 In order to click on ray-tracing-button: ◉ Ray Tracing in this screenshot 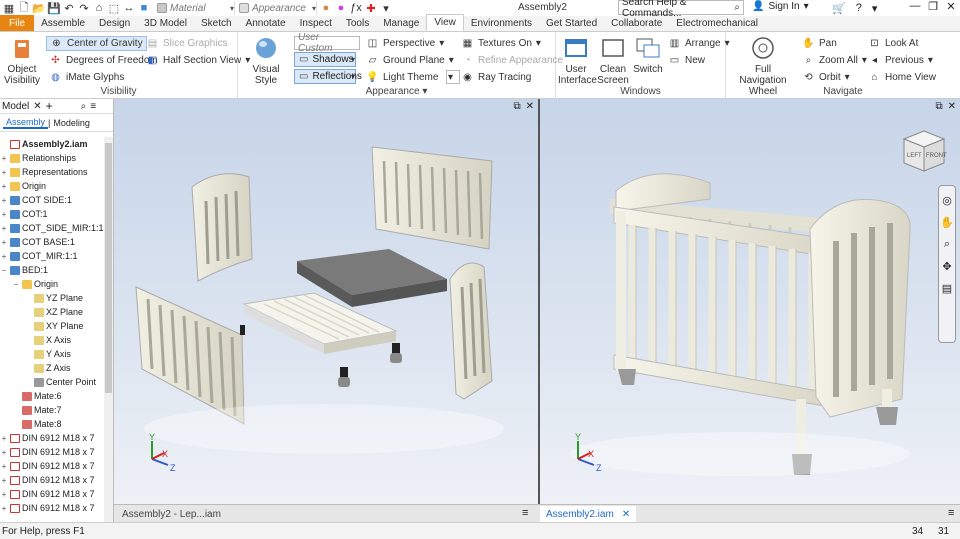, I will do `click(496, 77)`.